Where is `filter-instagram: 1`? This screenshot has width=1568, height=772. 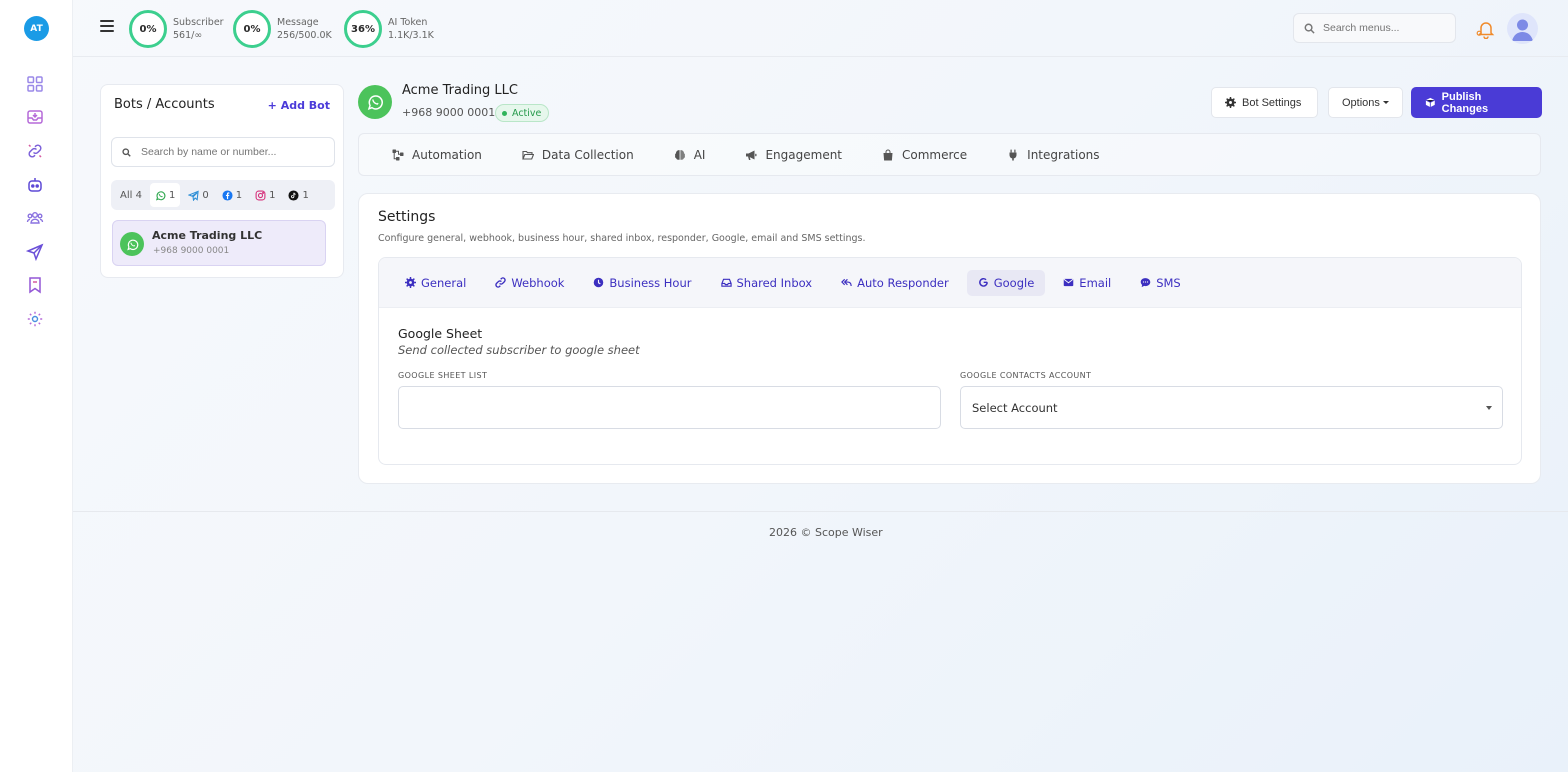
filter-instagram: 1 is located at coordinates (265, 195).